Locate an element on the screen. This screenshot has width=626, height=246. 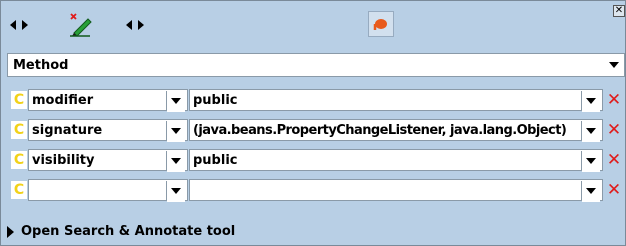
element-type-select: Method is located at coordinates (316, 65).